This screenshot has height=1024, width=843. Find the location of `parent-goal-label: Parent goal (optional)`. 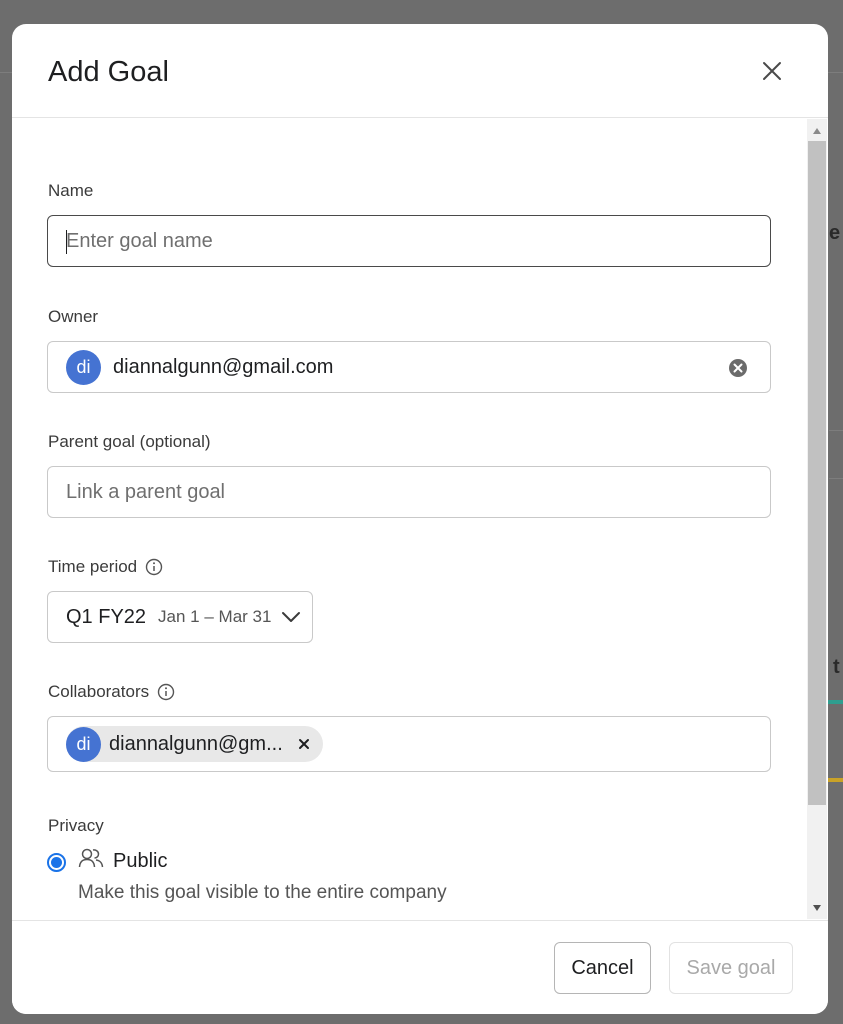

parent-goal-label: Parent goal (optional) is located at coordinates (129, 442).